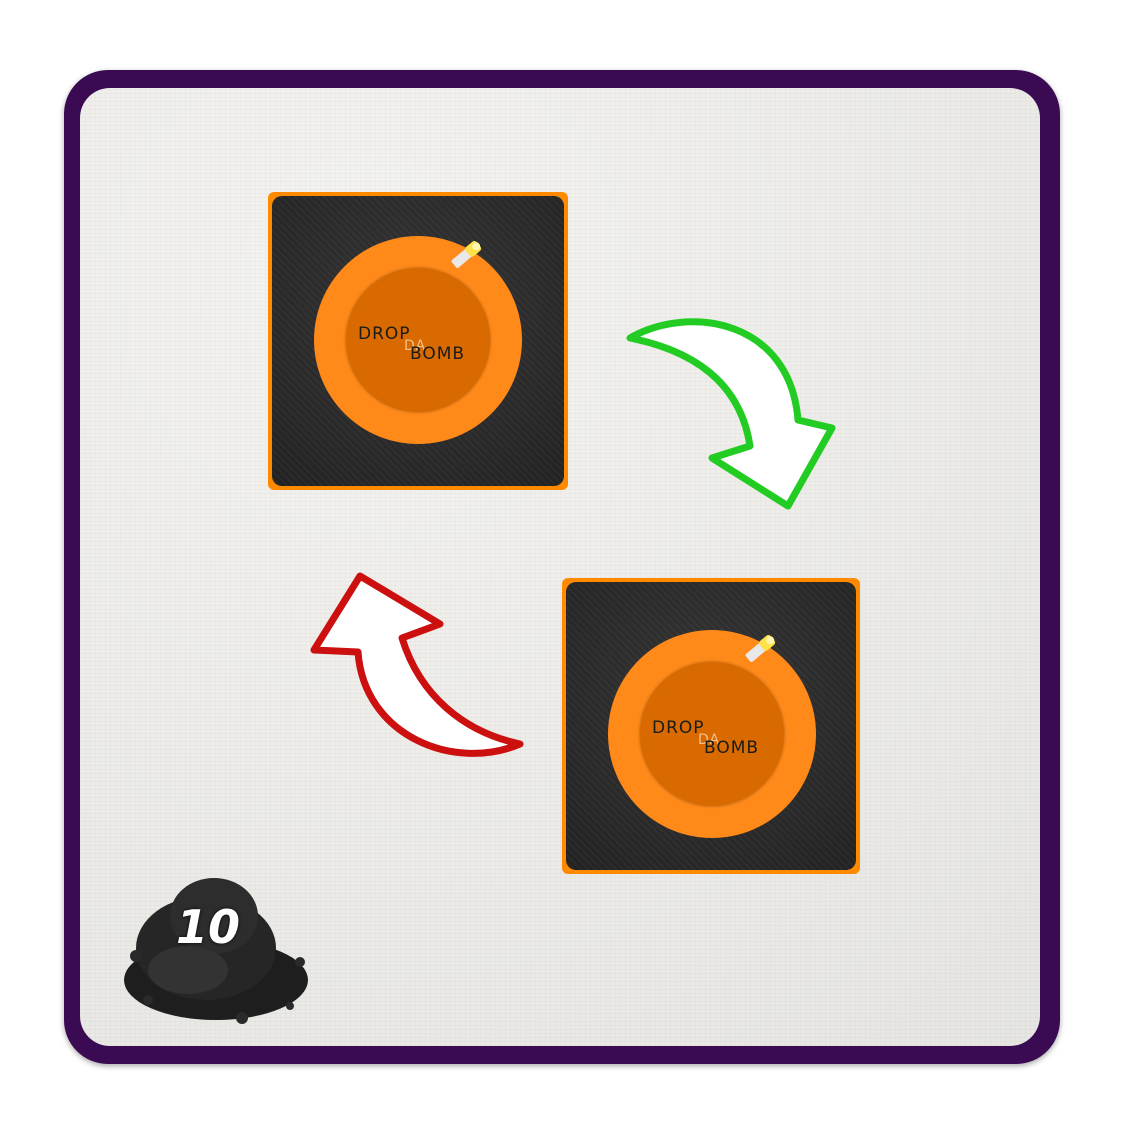 The image size is (1134, 1134). Describe the element at coordinates (208, 927) in the screenshot. I see `card-value-number: 10` at that location.